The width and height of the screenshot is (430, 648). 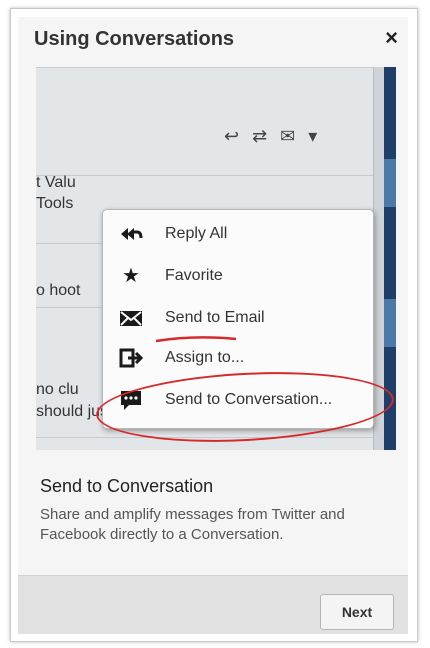 What do you see at coordinates (196, 233) in the screenshot?
I see `menu-item-label: Reply All` at bounding box center [196, 233].